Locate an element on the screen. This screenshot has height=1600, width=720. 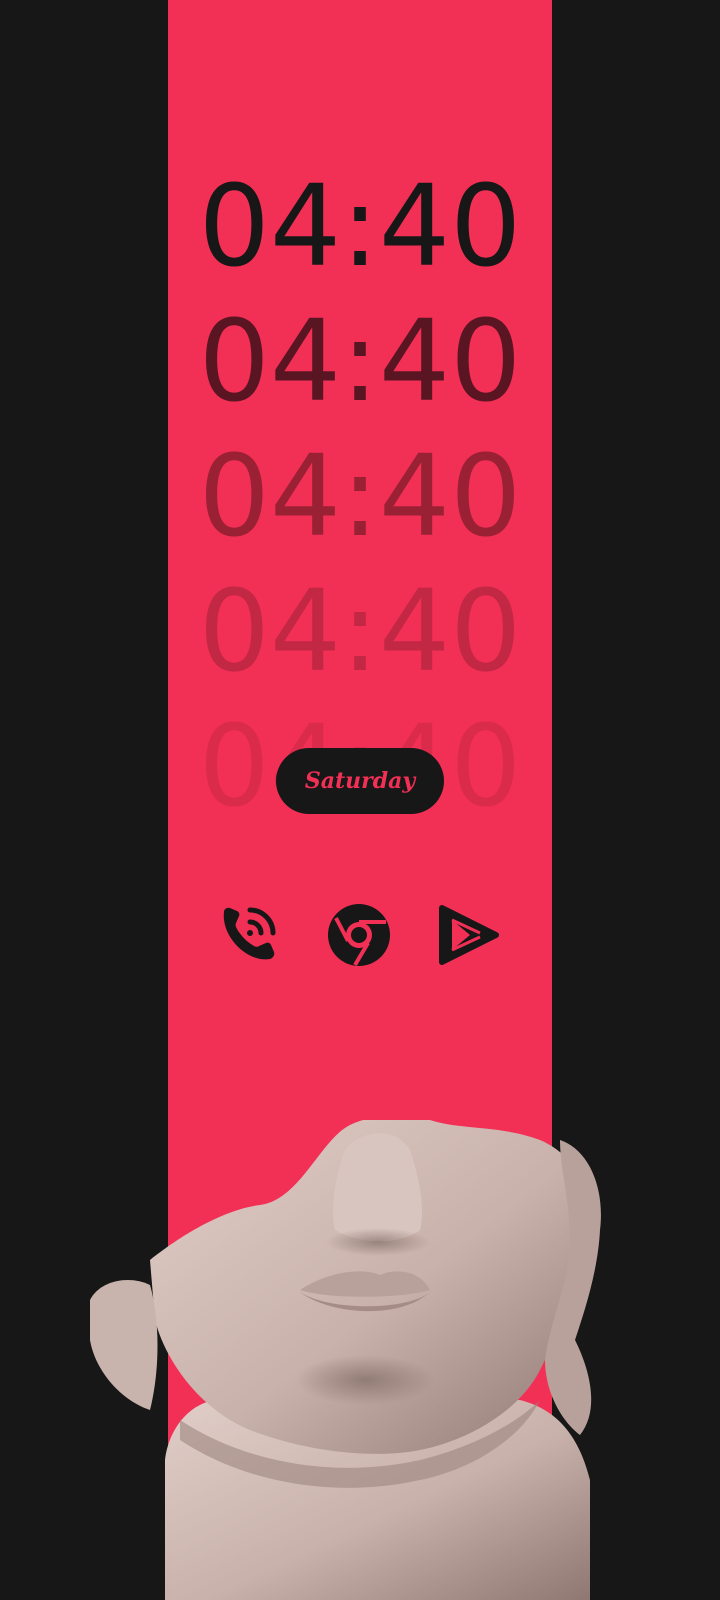
clock-echo-2: 04:40 is located at coordinates (360, 497).